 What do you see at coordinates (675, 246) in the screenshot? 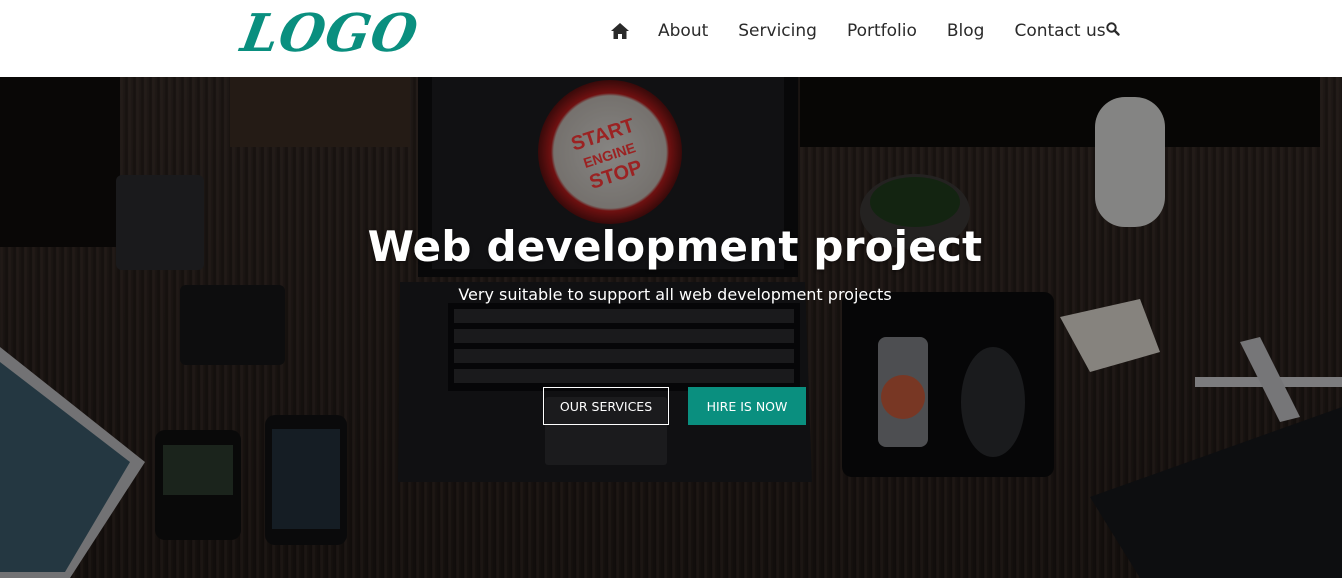
I see `hero-title: Web development project` at bounding box center [675, 246].